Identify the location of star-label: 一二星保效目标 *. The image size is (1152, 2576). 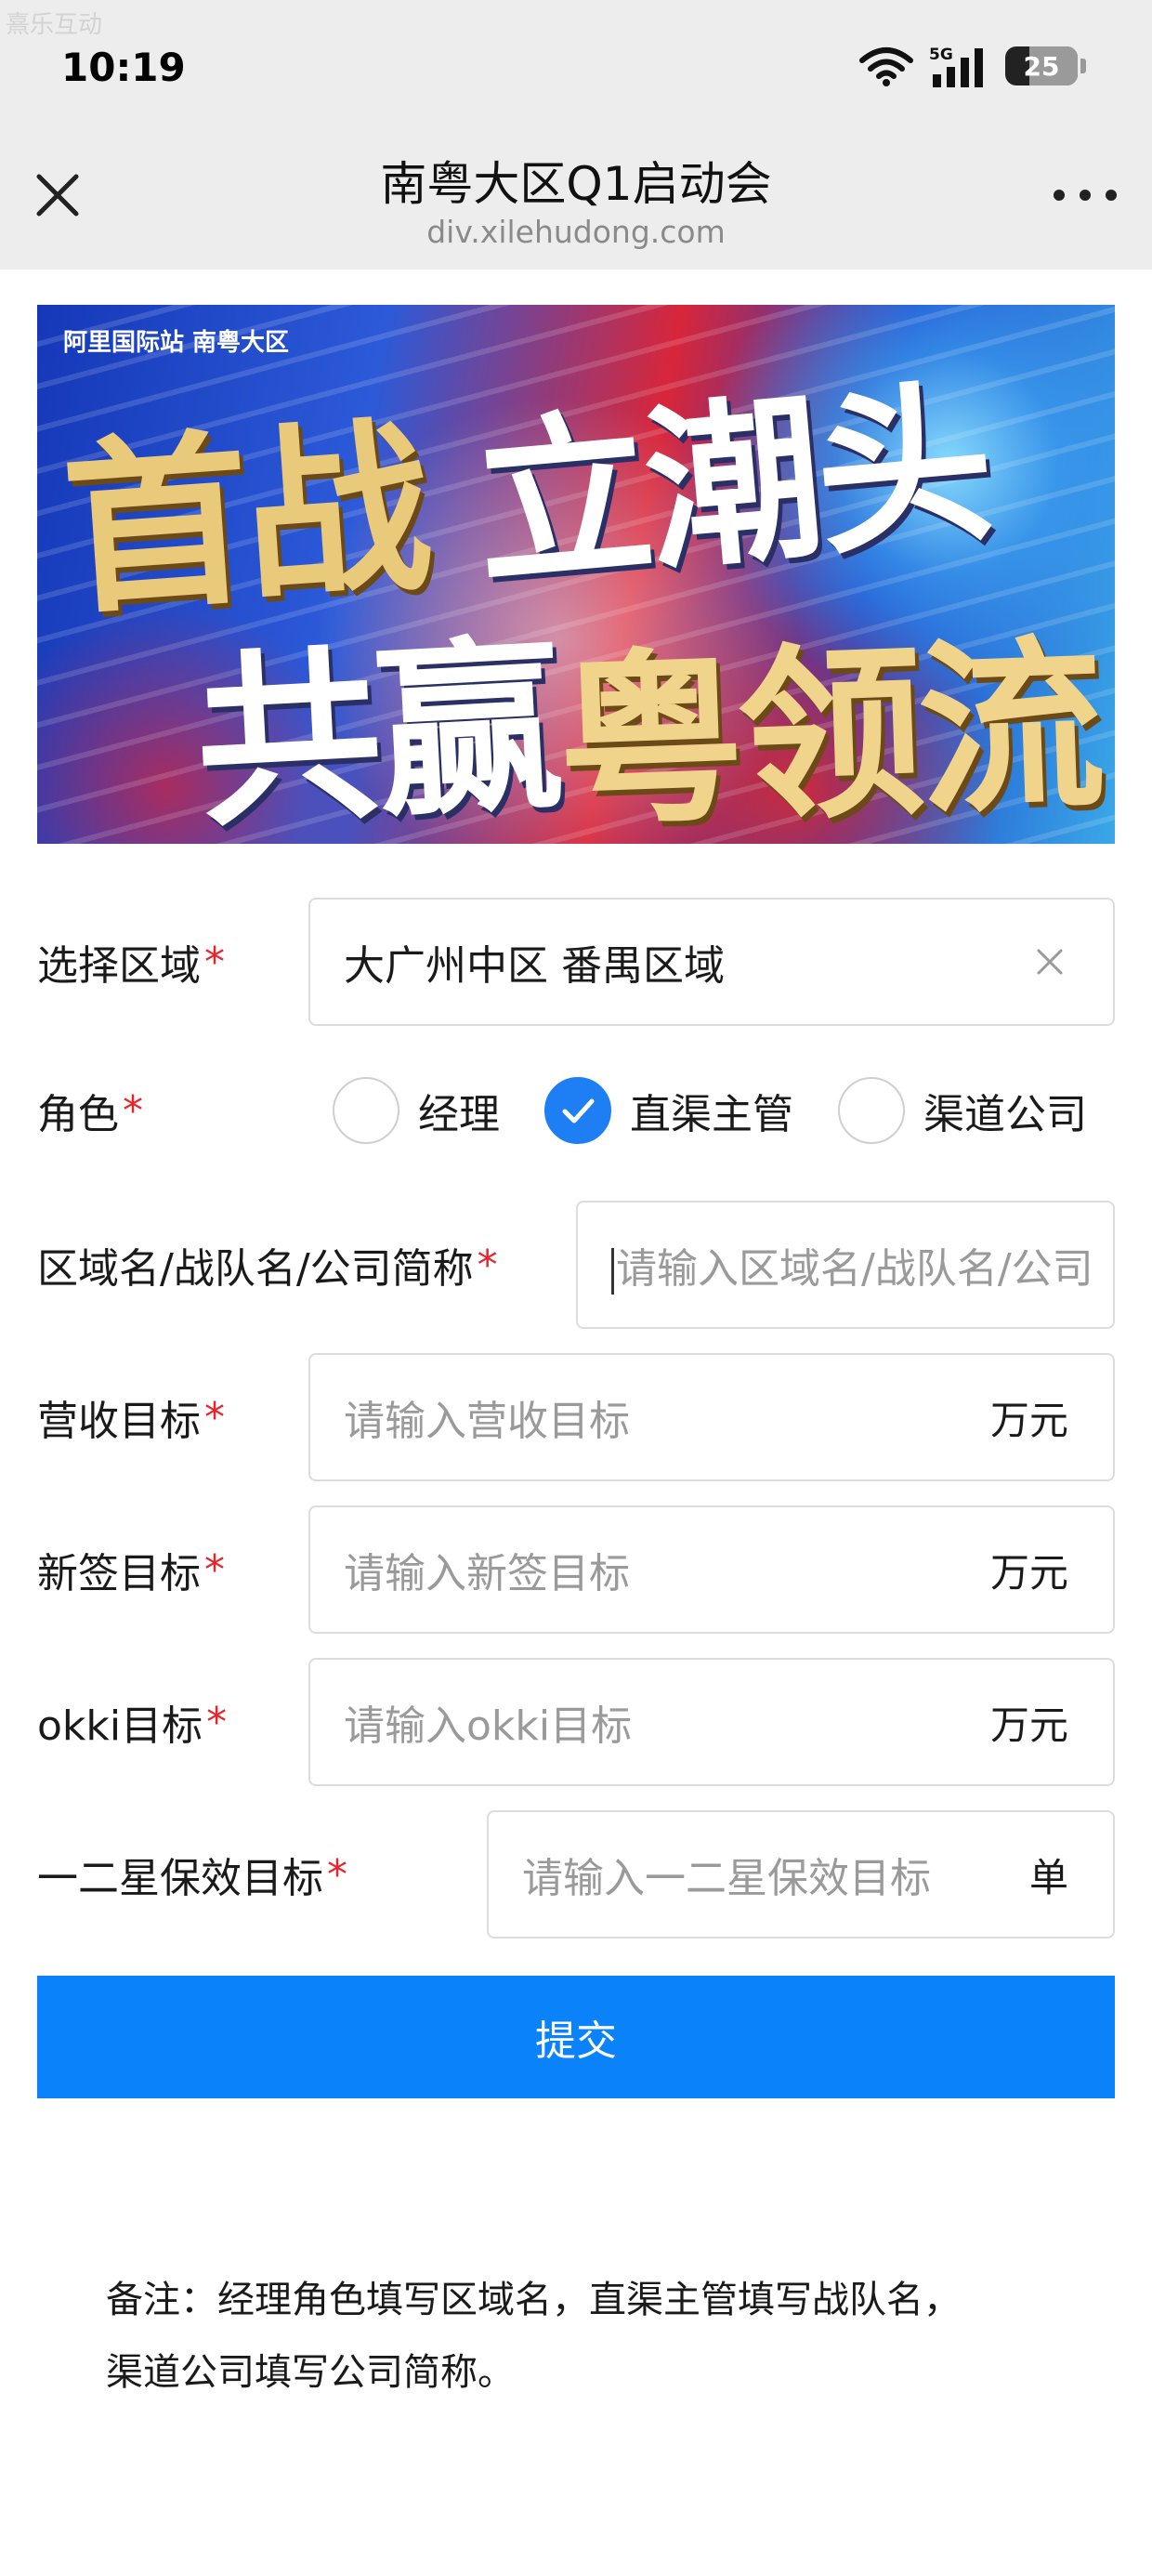
(192, 1876).